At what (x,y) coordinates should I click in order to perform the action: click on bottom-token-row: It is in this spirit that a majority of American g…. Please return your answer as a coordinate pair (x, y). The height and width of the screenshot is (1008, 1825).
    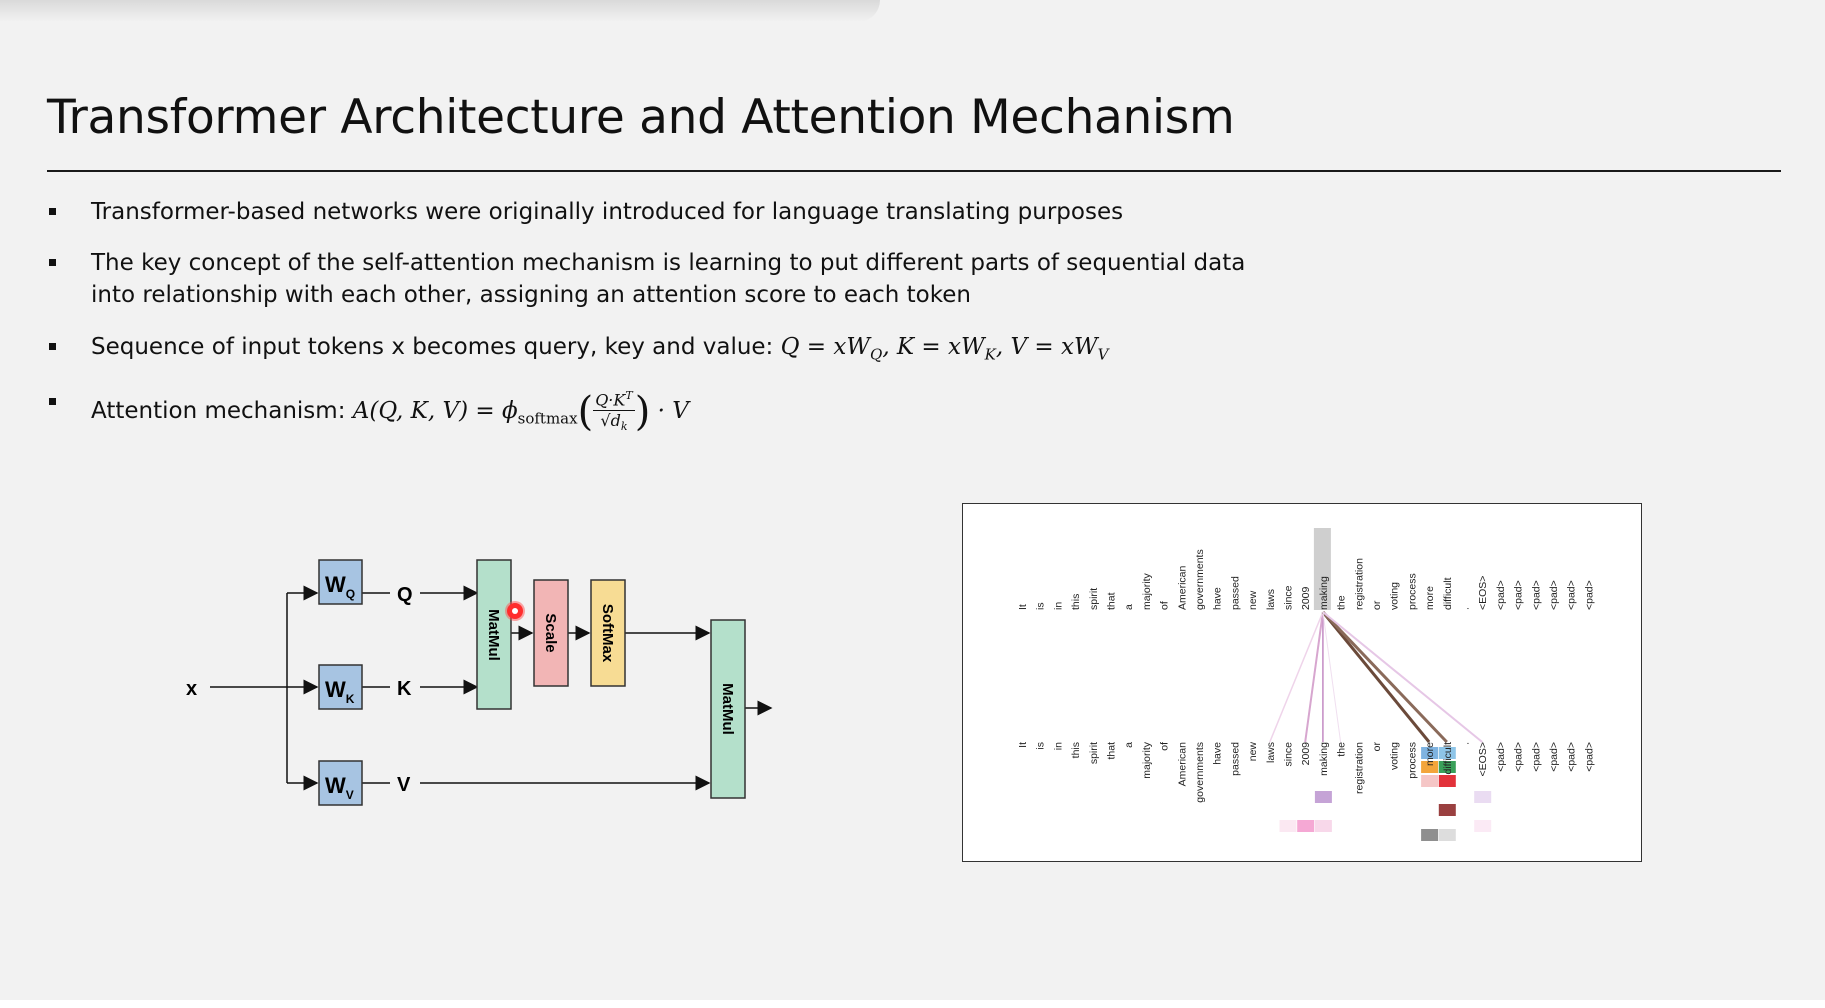
    Looking at the image, I should click on (1306, 771).